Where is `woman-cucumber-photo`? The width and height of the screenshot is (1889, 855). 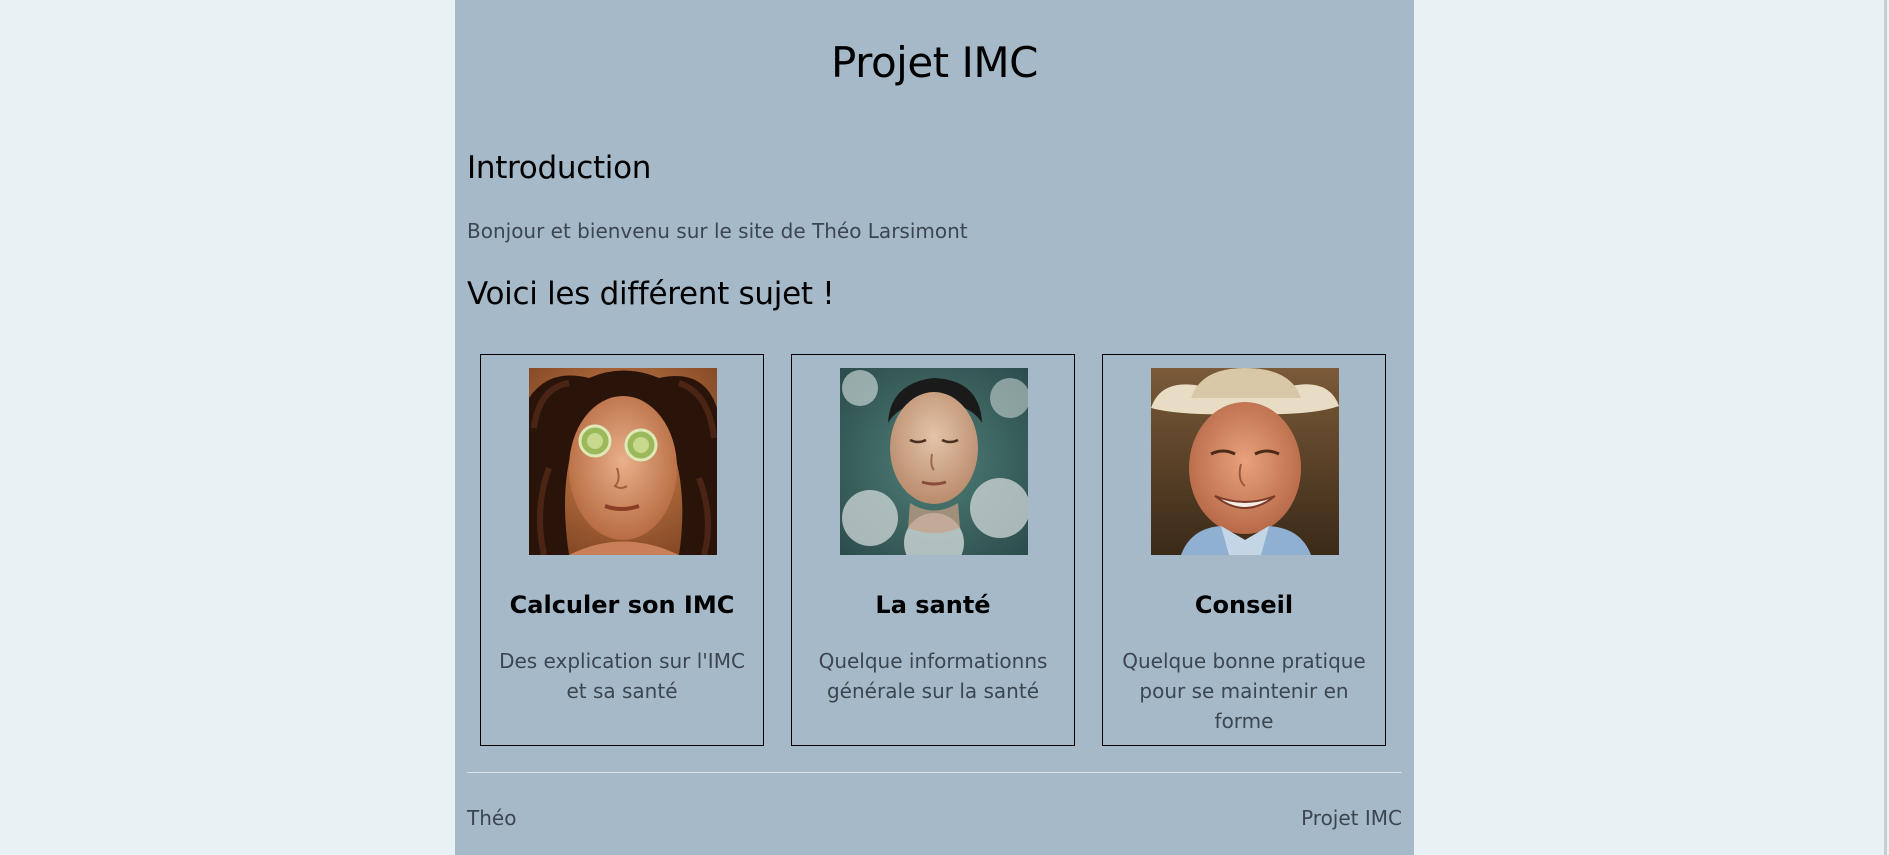
woman-cucumber-photo is located at coordinates (623, 461).